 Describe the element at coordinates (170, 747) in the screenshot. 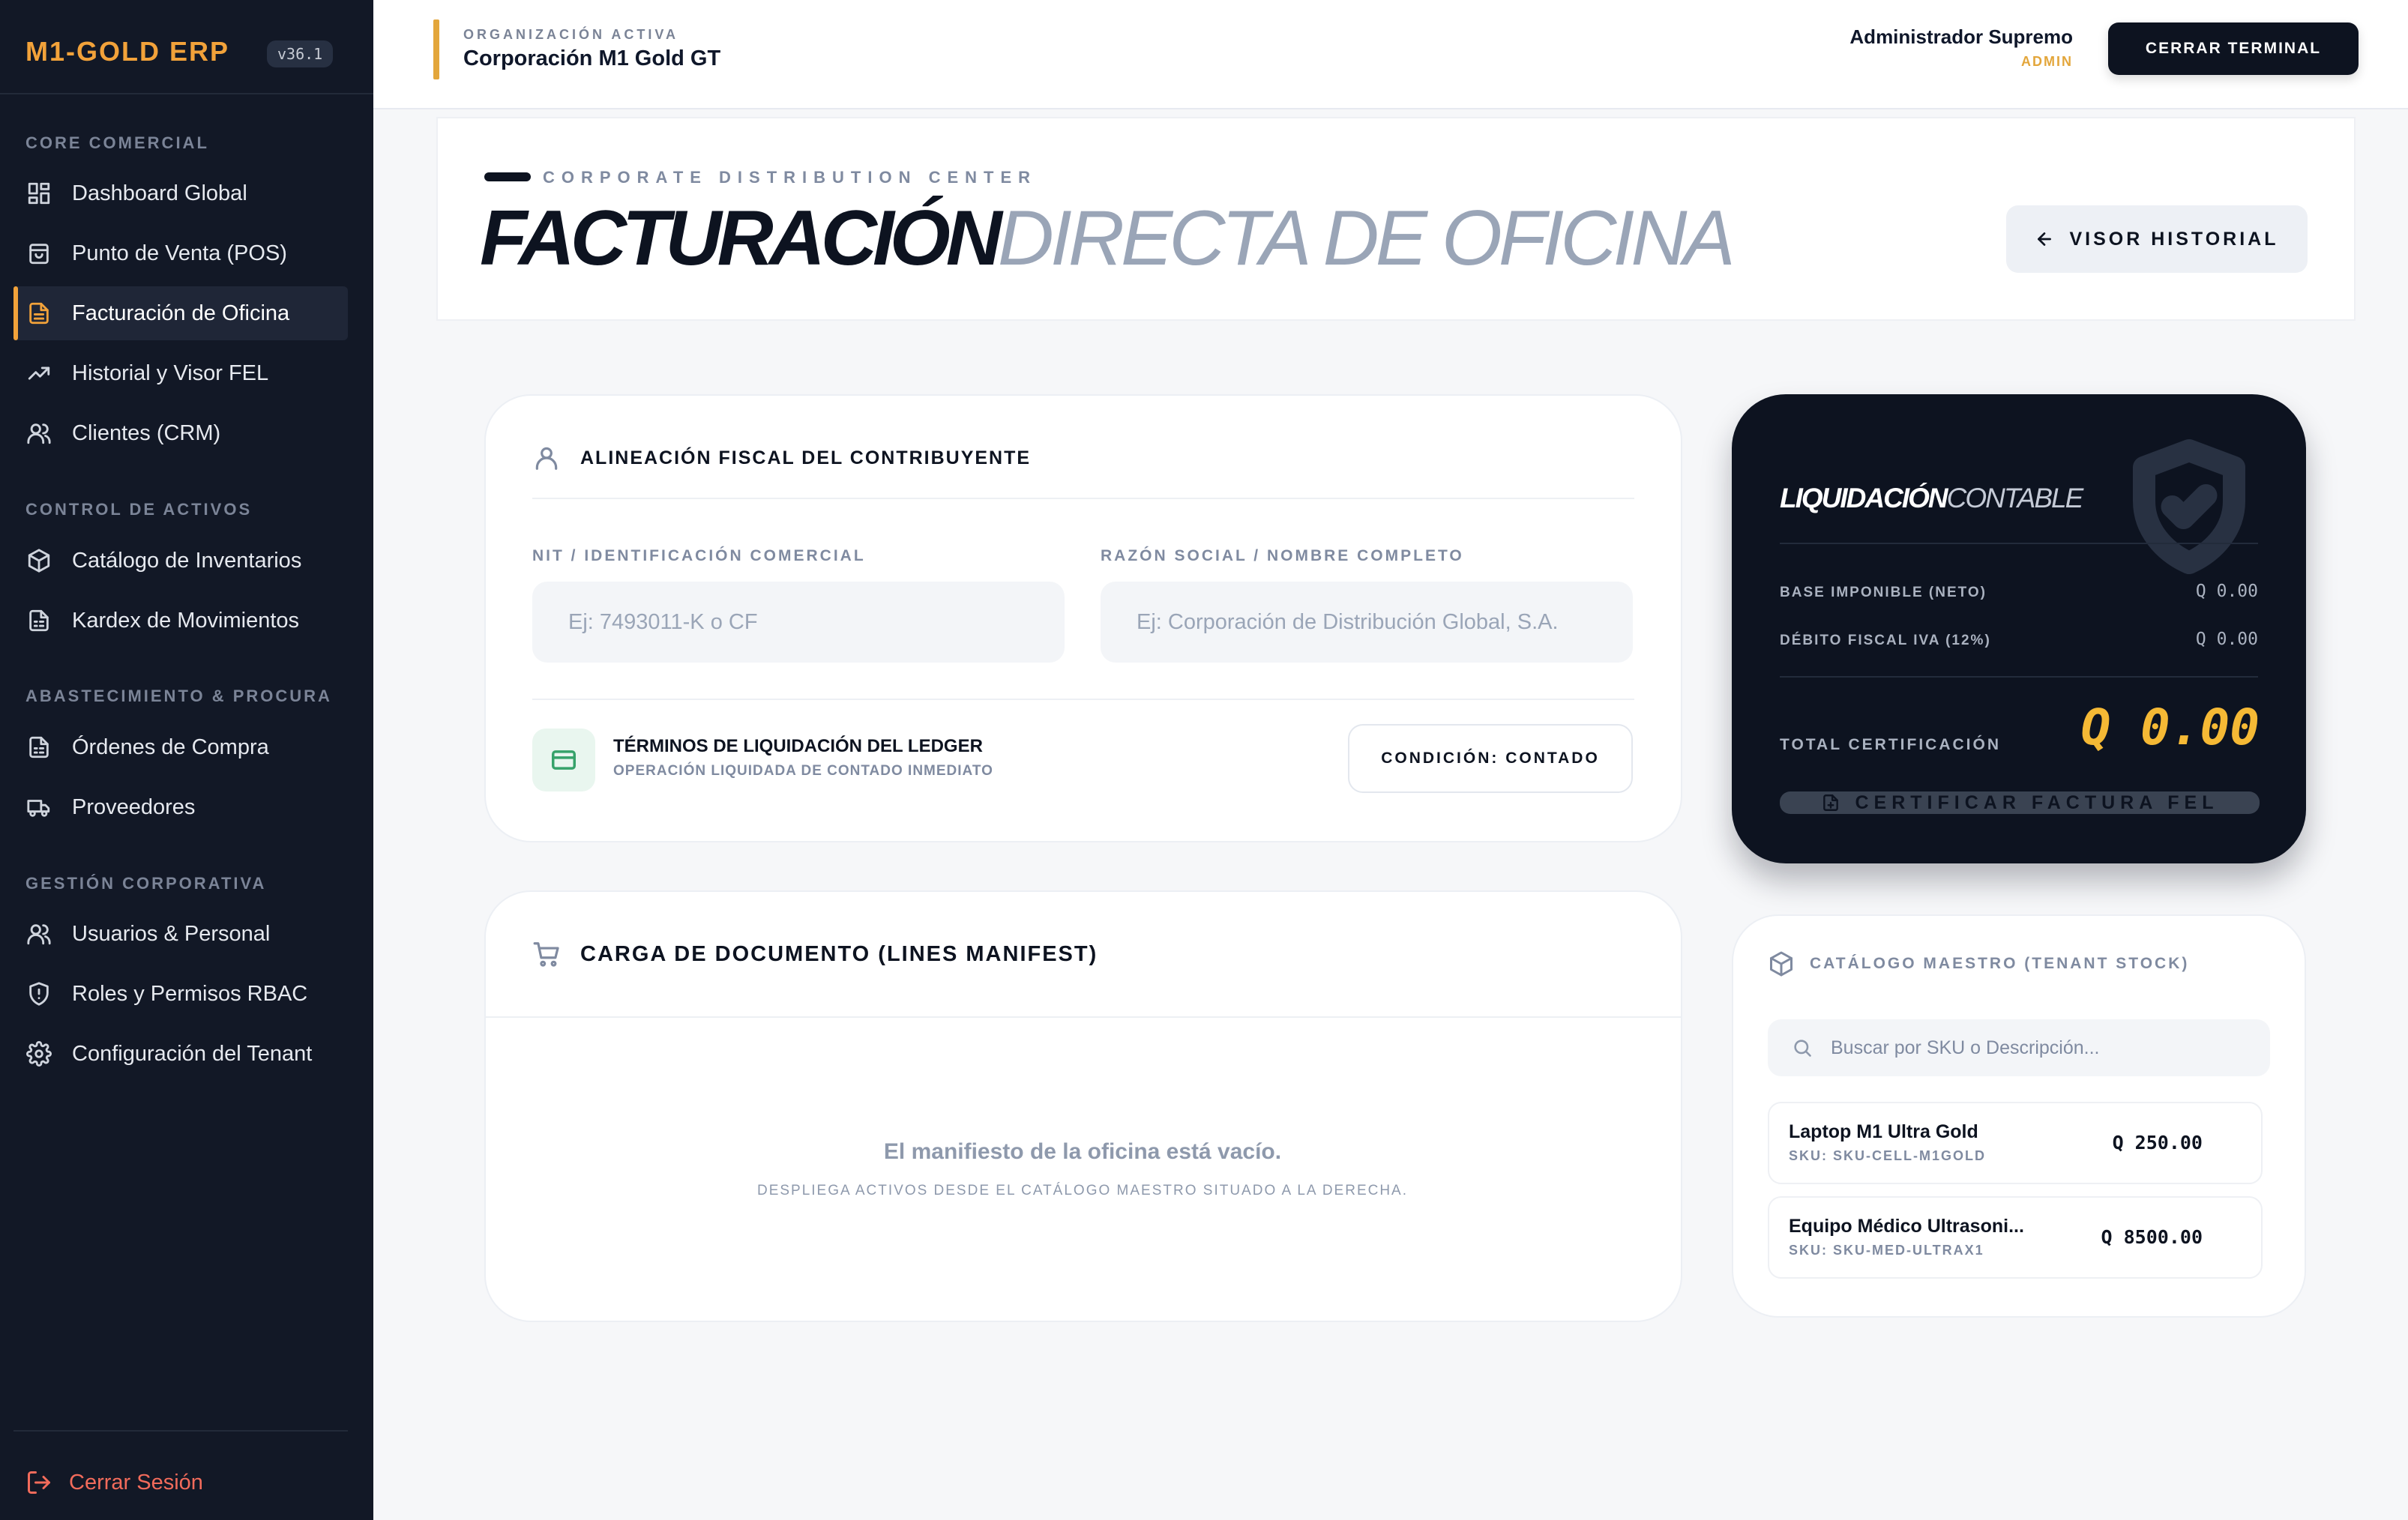

I see `sidebar-item-label: Órdenes de Compra` at that location.